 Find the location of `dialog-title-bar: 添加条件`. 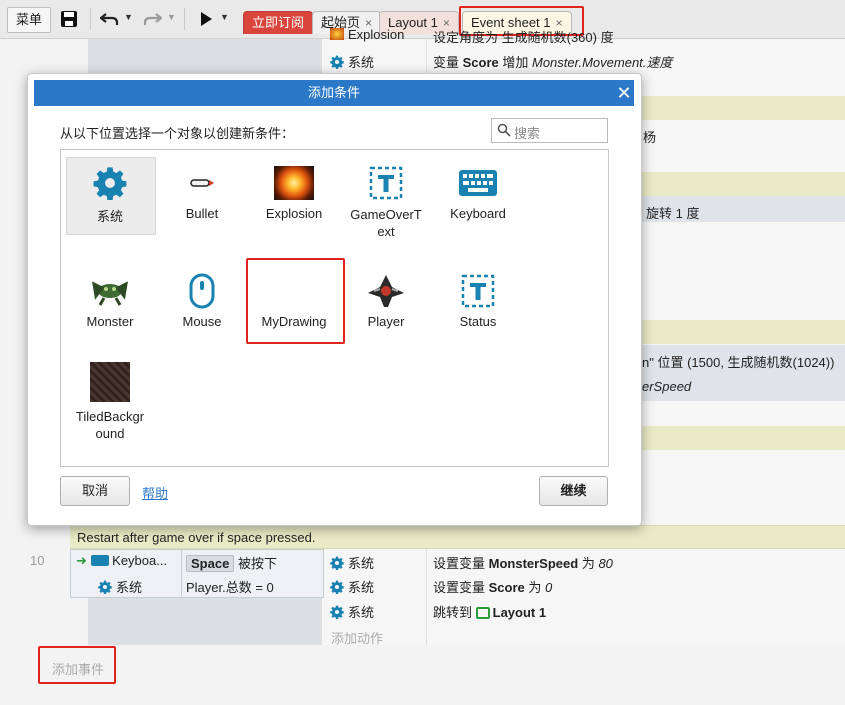

dialog-title-bar: 添加条件 is located at coordinates (334, 93).